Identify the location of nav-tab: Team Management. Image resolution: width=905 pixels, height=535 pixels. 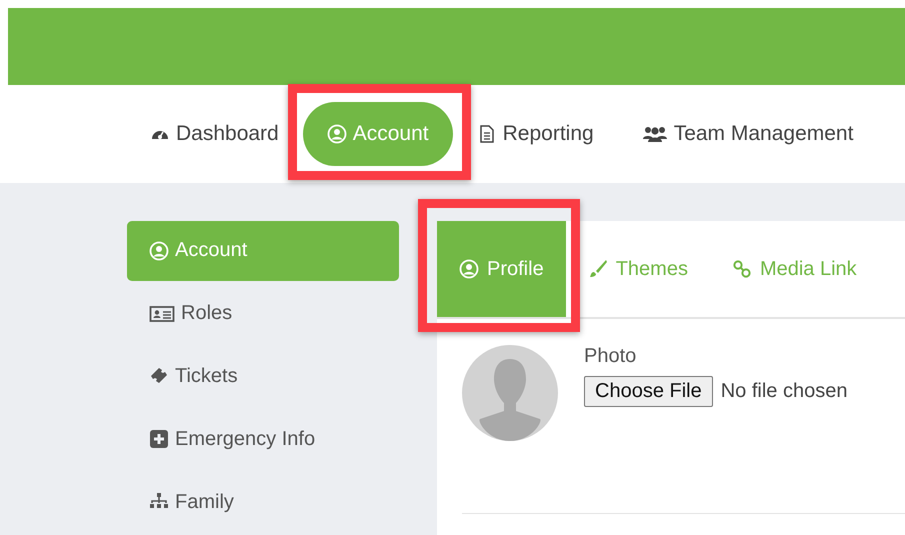
(760, 134).